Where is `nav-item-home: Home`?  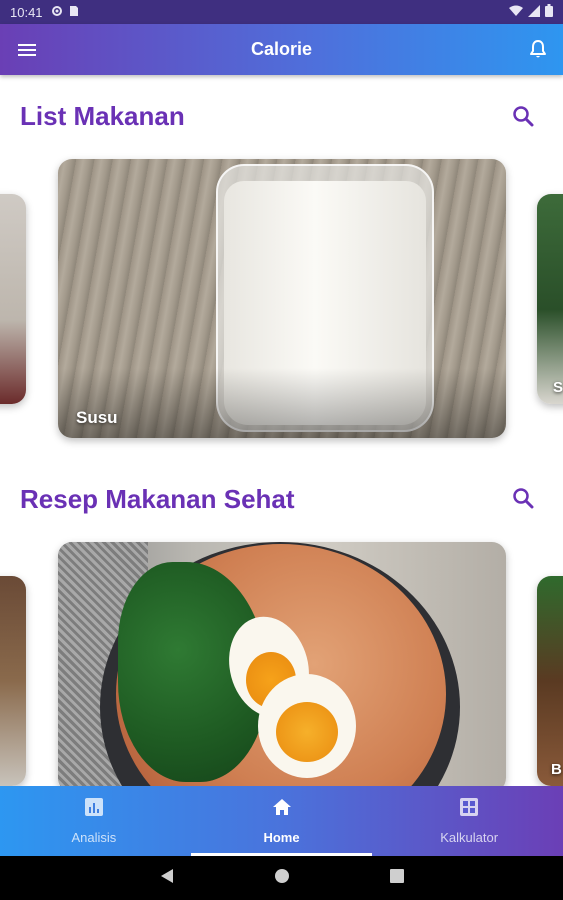 nav-item-home: Home is located at coordinates (282, 821).